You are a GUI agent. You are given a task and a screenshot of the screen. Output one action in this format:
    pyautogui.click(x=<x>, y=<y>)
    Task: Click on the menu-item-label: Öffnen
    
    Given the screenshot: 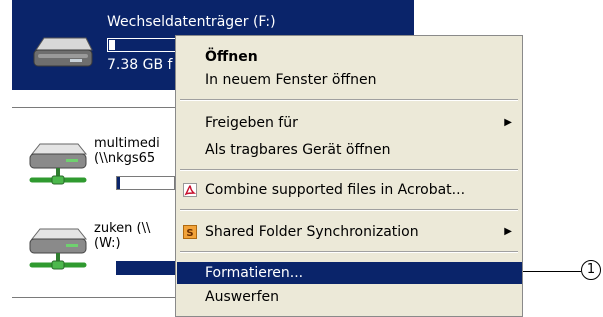 What is the action you would take?
    pyautogui.click(x=231, y=57)
    